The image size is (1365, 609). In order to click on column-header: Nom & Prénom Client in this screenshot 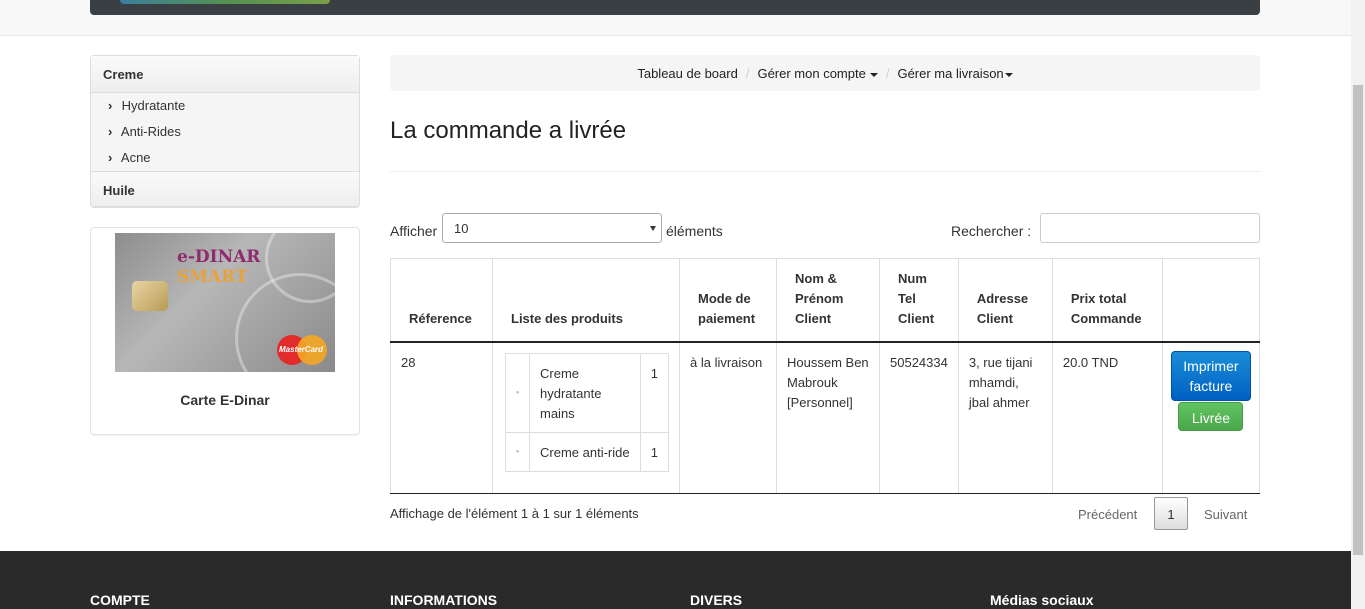, I will do `click(828, 300)`.